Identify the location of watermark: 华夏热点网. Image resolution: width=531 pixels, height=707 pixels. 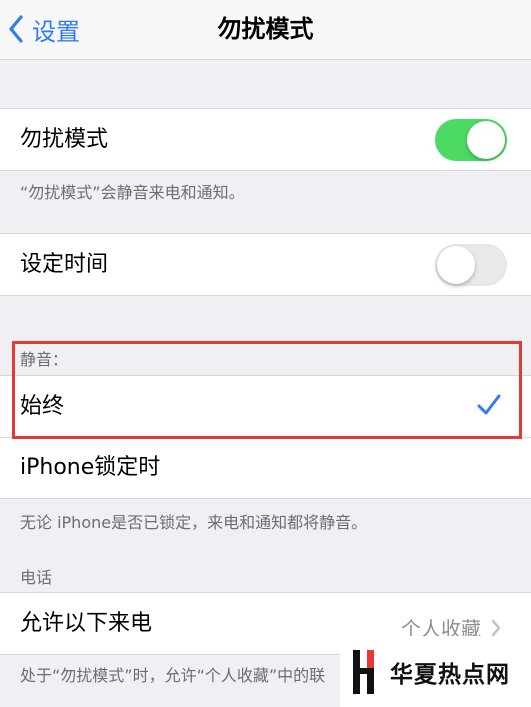
(435, 671).